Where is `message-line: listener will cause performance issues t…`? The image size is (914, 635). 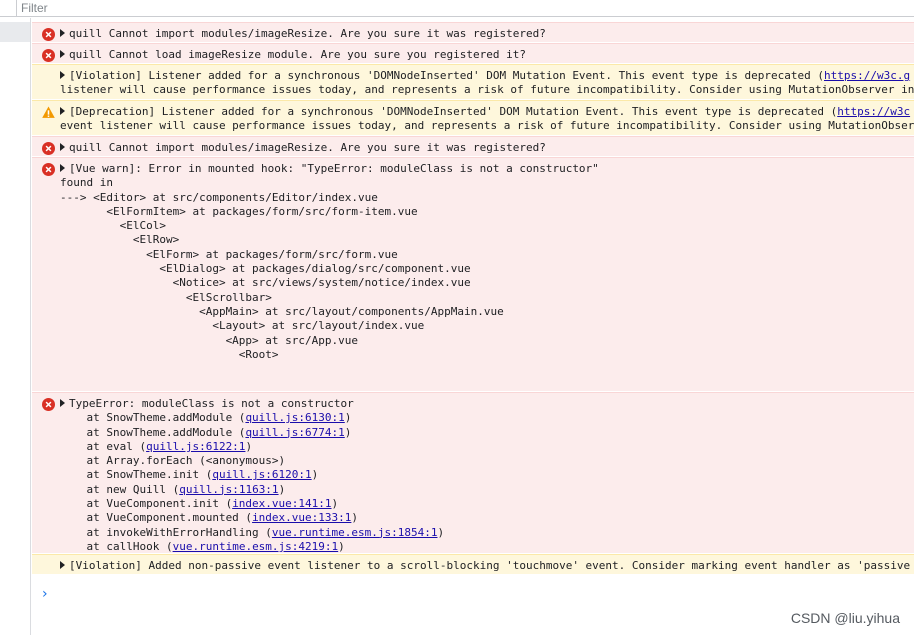
message-line: listener will cause performance issues t… is located at coordinates (487, 90).